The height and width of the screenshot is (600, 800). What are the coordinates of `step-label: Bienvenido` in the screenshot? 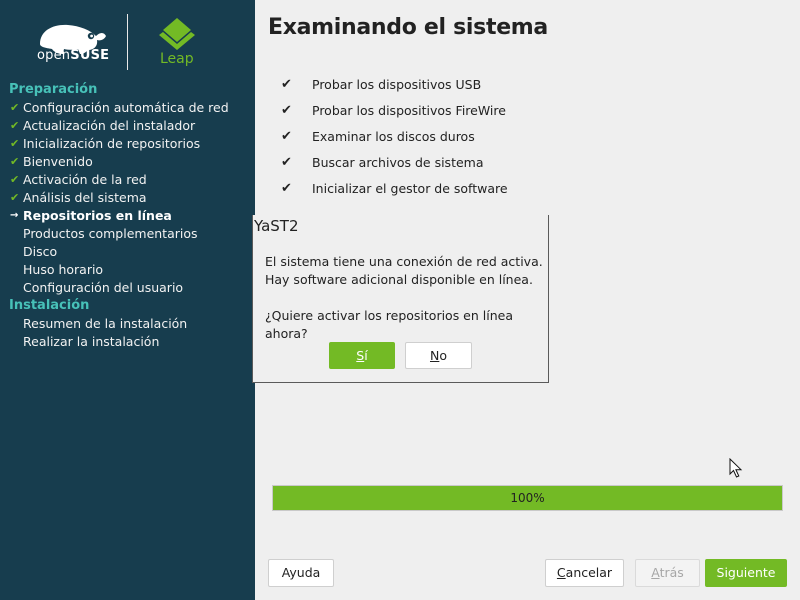 It's located at (58, 161).